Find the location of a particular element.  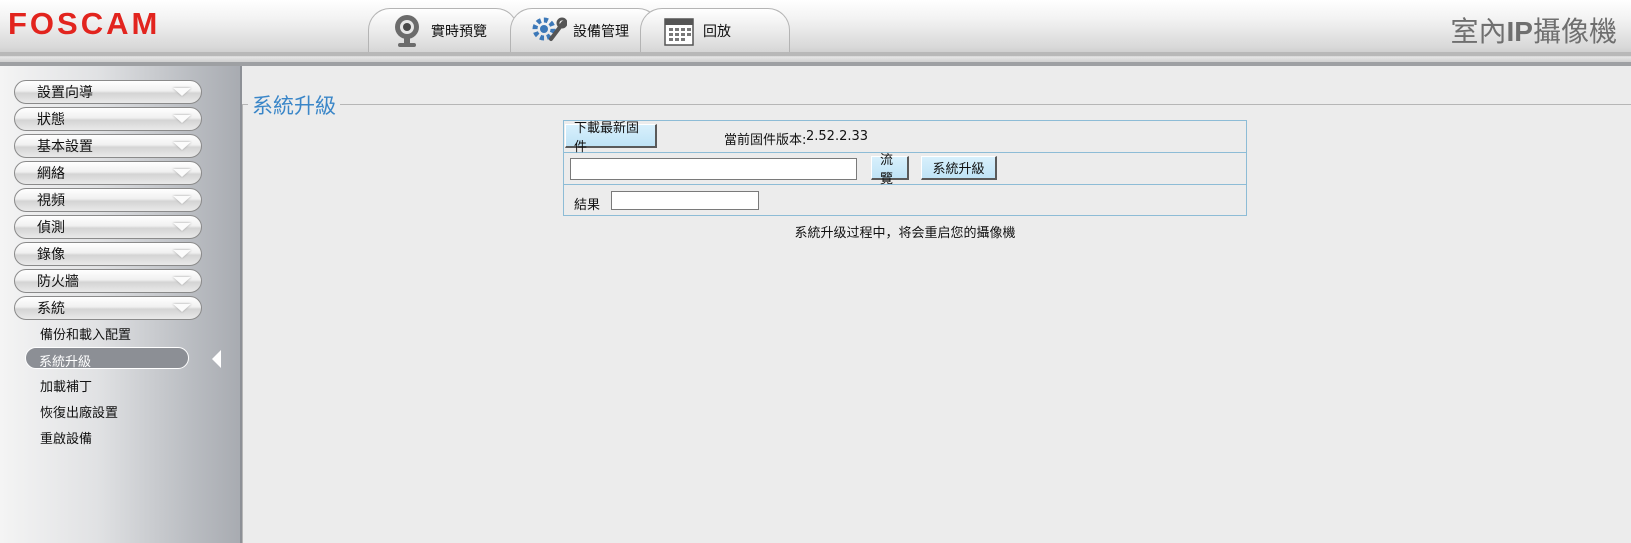

product-title: 室內IP攝像機 is located at coordinates (1534, 30).